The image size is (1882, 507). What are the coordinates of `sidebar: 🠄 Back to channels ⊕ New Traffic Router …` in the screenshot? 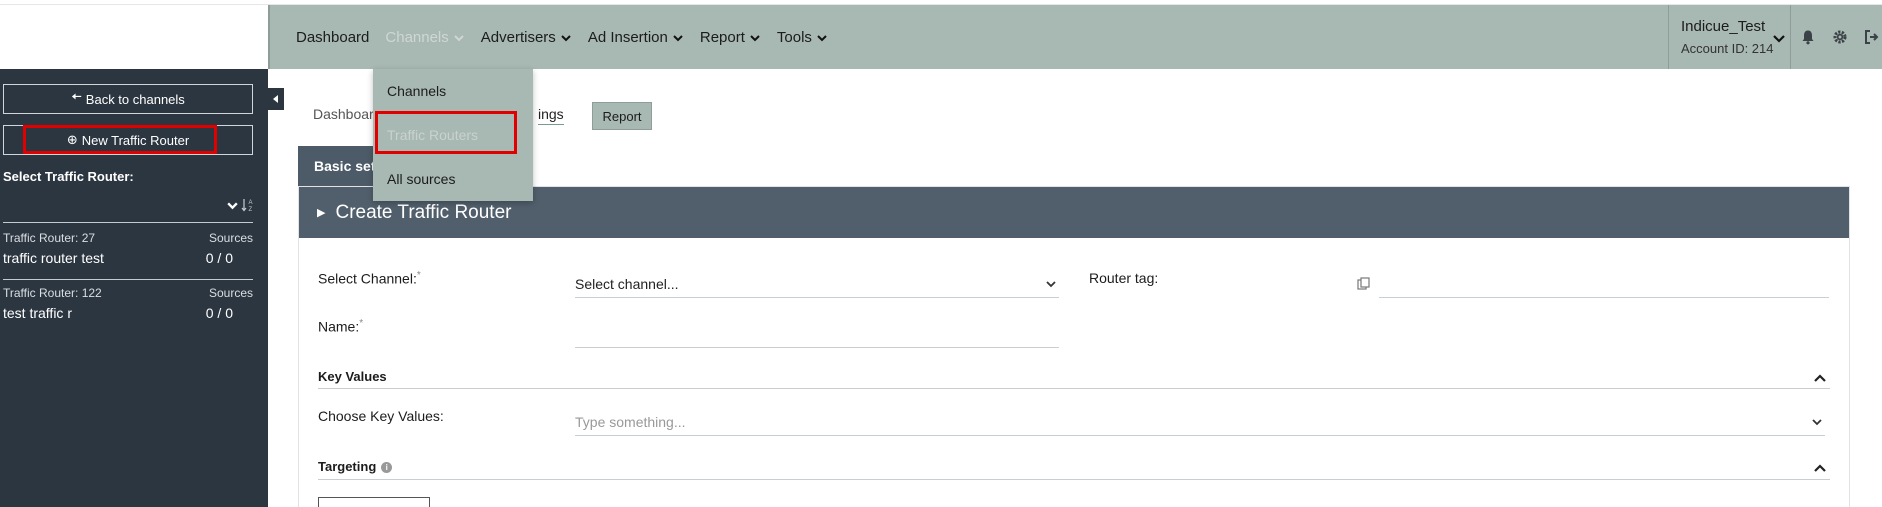 It's located at (134, 288).